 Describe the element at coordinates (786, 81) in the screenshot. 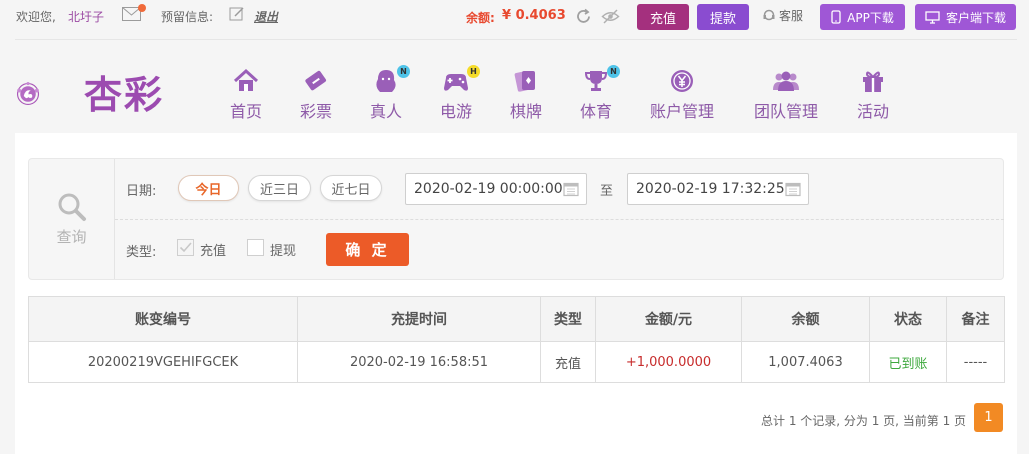

I see `team-icon` at that location.